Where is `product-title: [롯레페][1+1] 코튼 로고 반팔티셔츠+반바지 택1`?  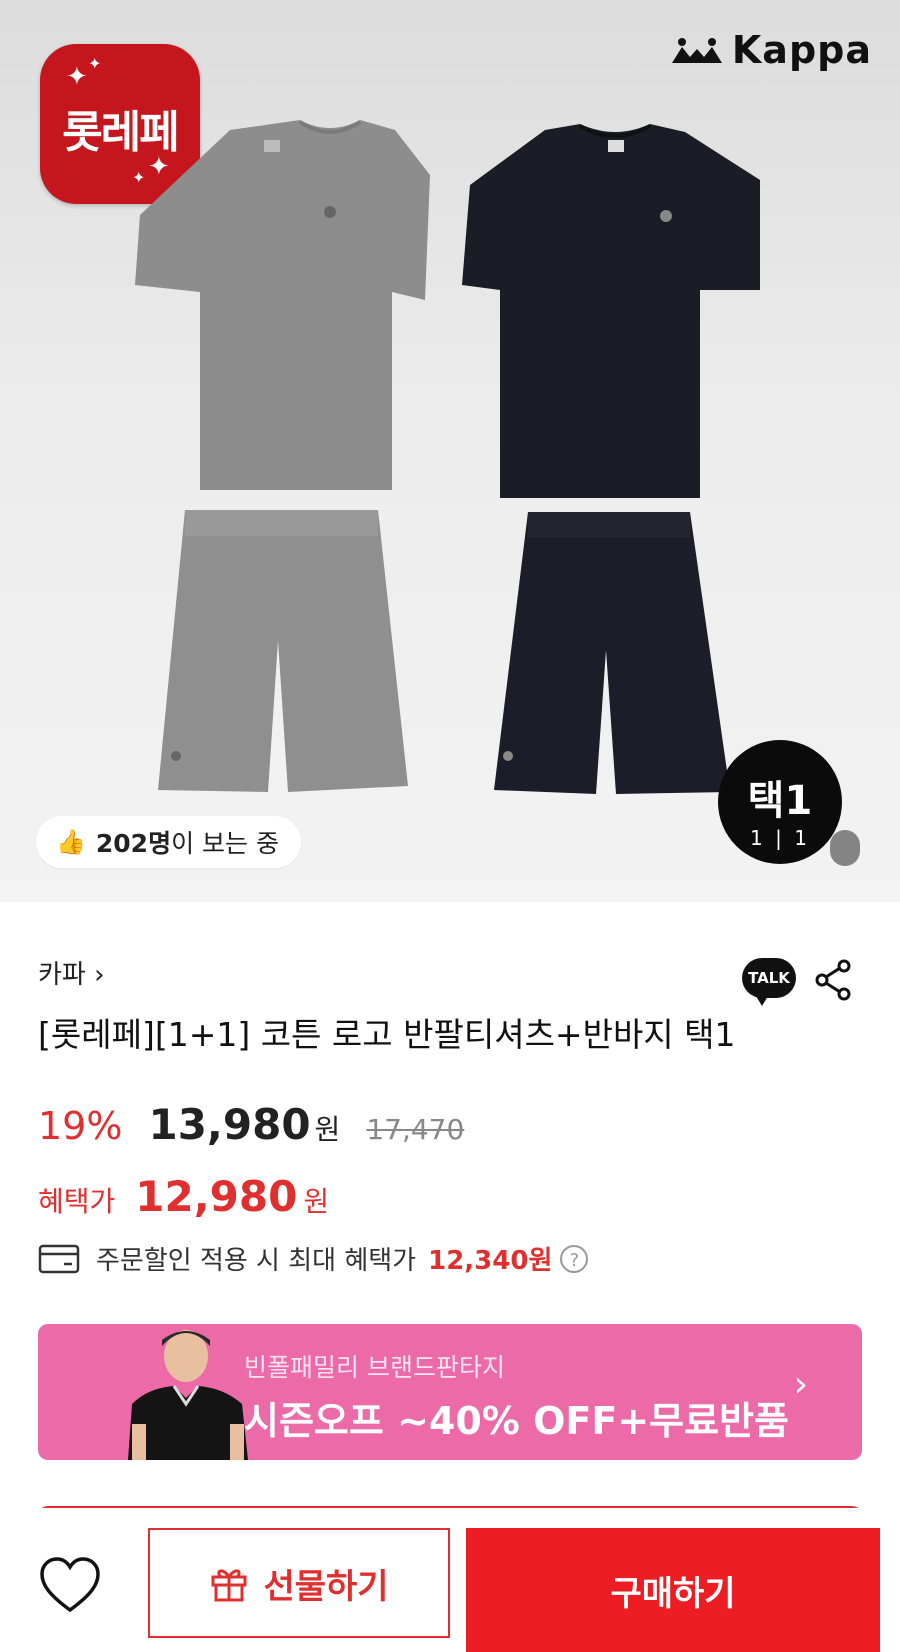
product-title: [롯레페][1+1] 코튼 로고 반팔티셔츠+반바지 택1 is located at coordinates (387, 1034).